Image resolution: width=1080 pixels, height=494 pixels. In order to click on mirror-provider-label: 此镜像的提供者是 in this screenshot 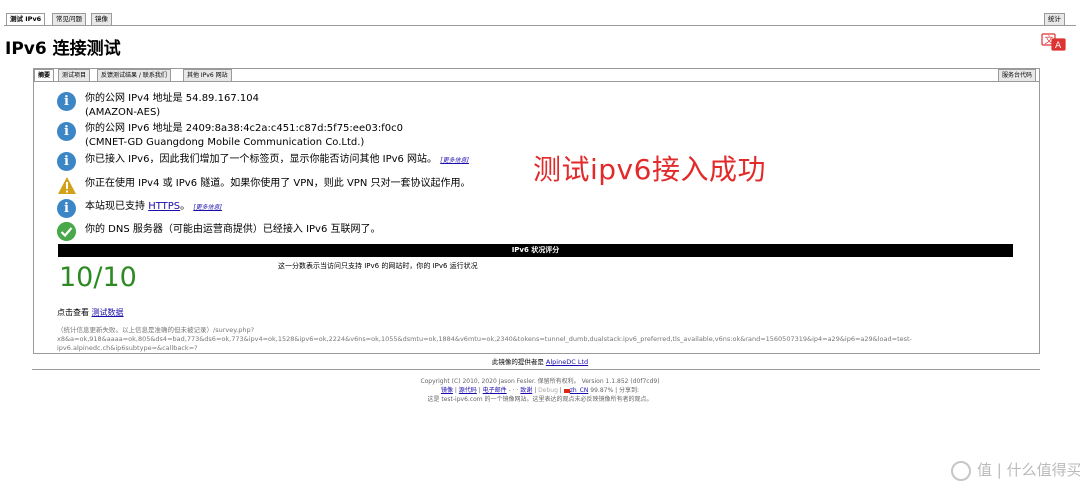, I will do `click(518, 362)`.